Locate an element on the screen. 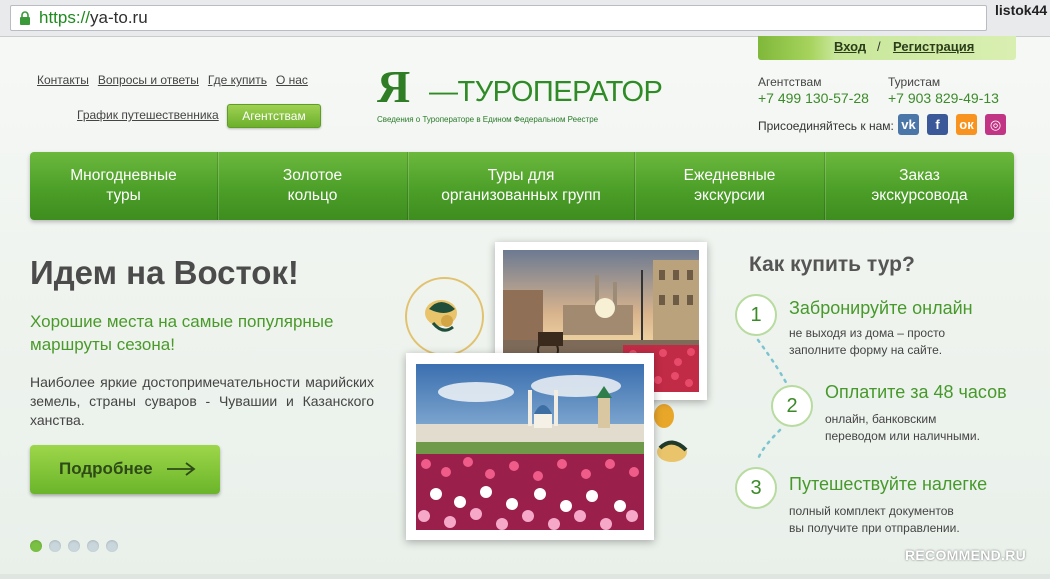  more-button: Подробнее is located at coordinates (125, 469).